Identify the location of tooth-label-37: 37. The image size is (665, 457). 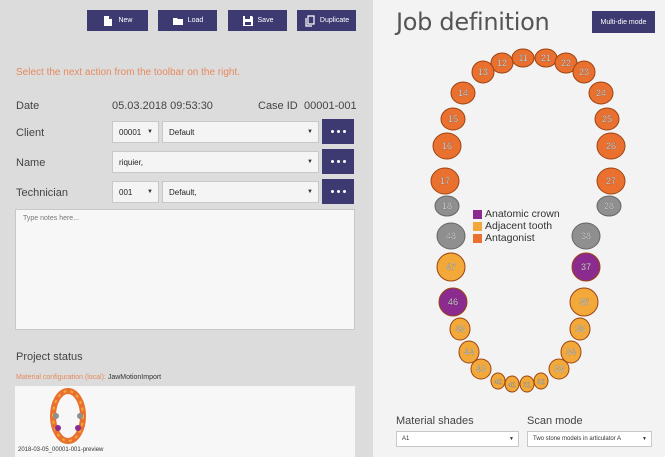
(586, 267).